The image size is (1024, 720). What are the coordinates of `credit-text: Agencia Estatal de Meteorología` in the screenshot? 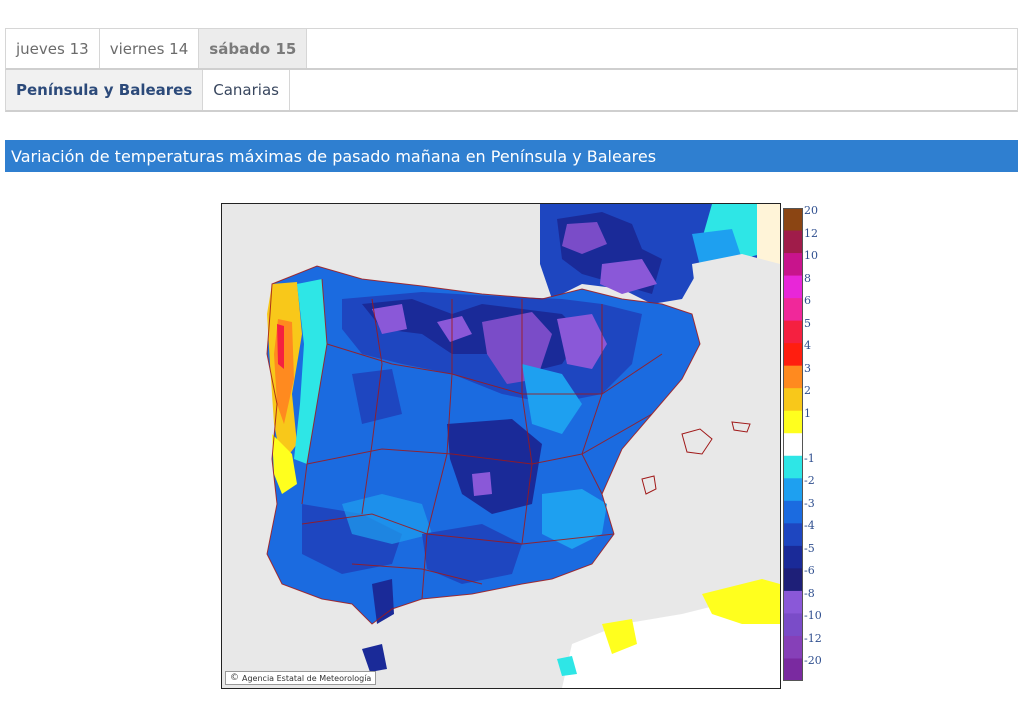 It's located at (307, 678).